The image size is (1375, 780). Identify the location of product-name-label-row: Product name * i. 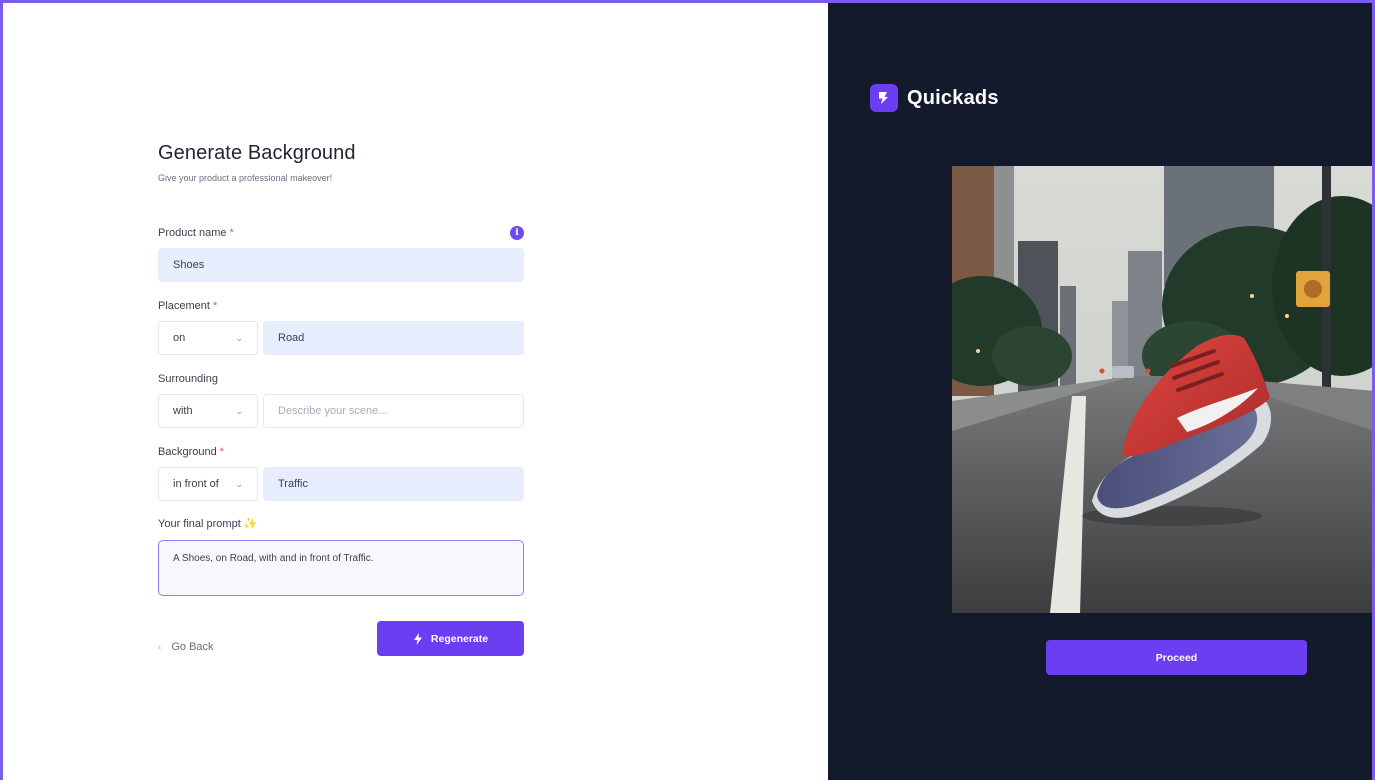
(341, 233).